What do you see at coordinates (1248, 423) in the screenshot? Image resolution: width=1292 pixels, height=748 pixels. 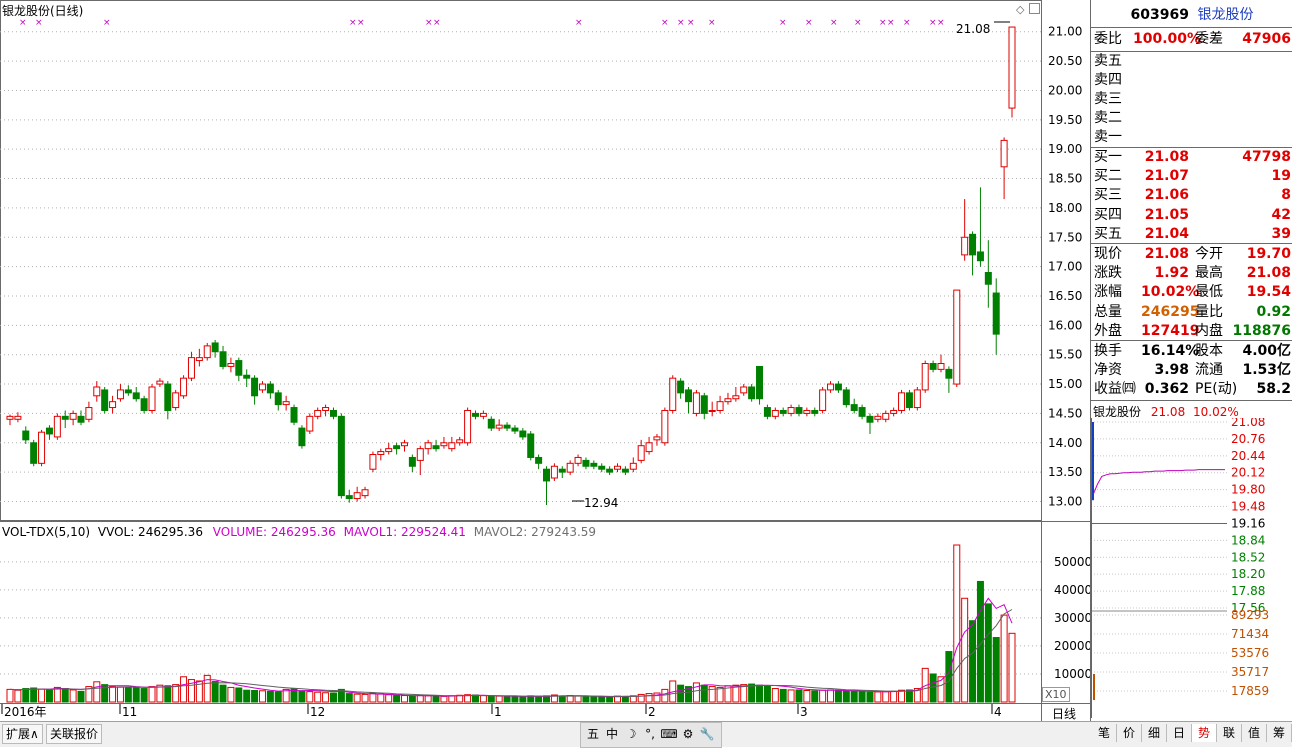 I see `mini-tick-label: 21.08` at bounding box center [1248, 423].